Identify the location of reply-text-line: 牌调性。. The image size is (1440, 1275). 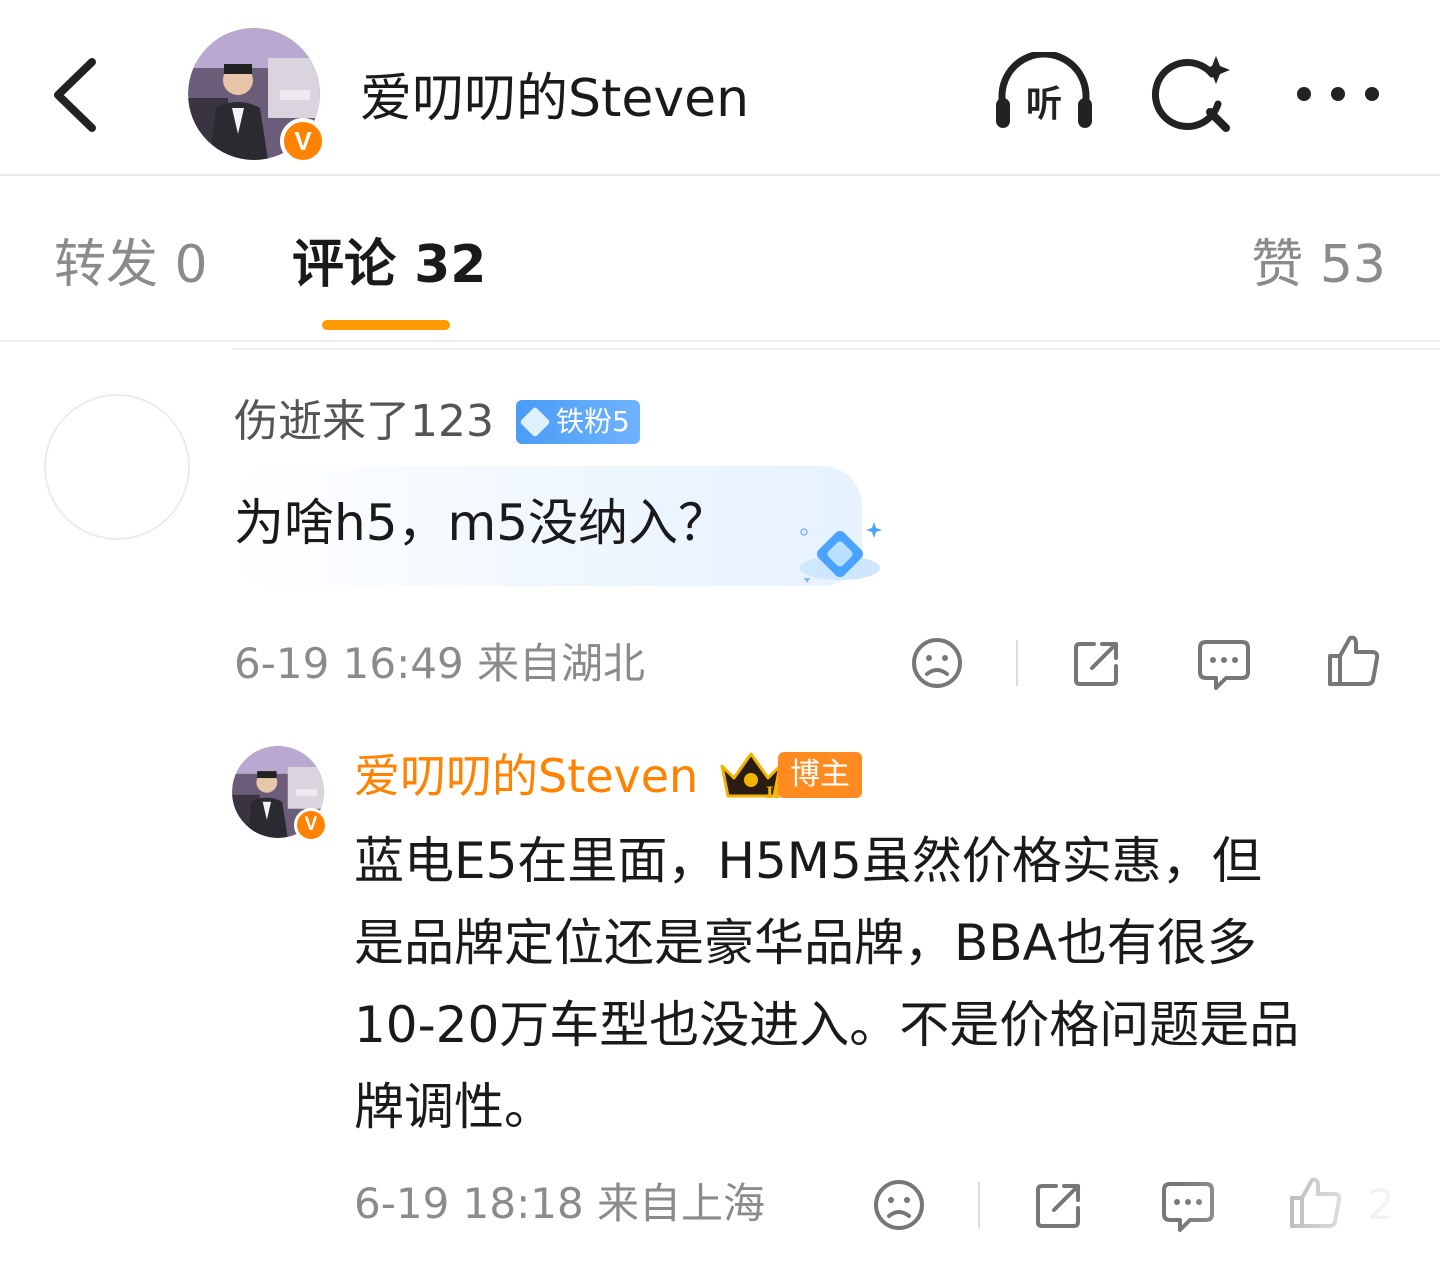
(454, 1107).